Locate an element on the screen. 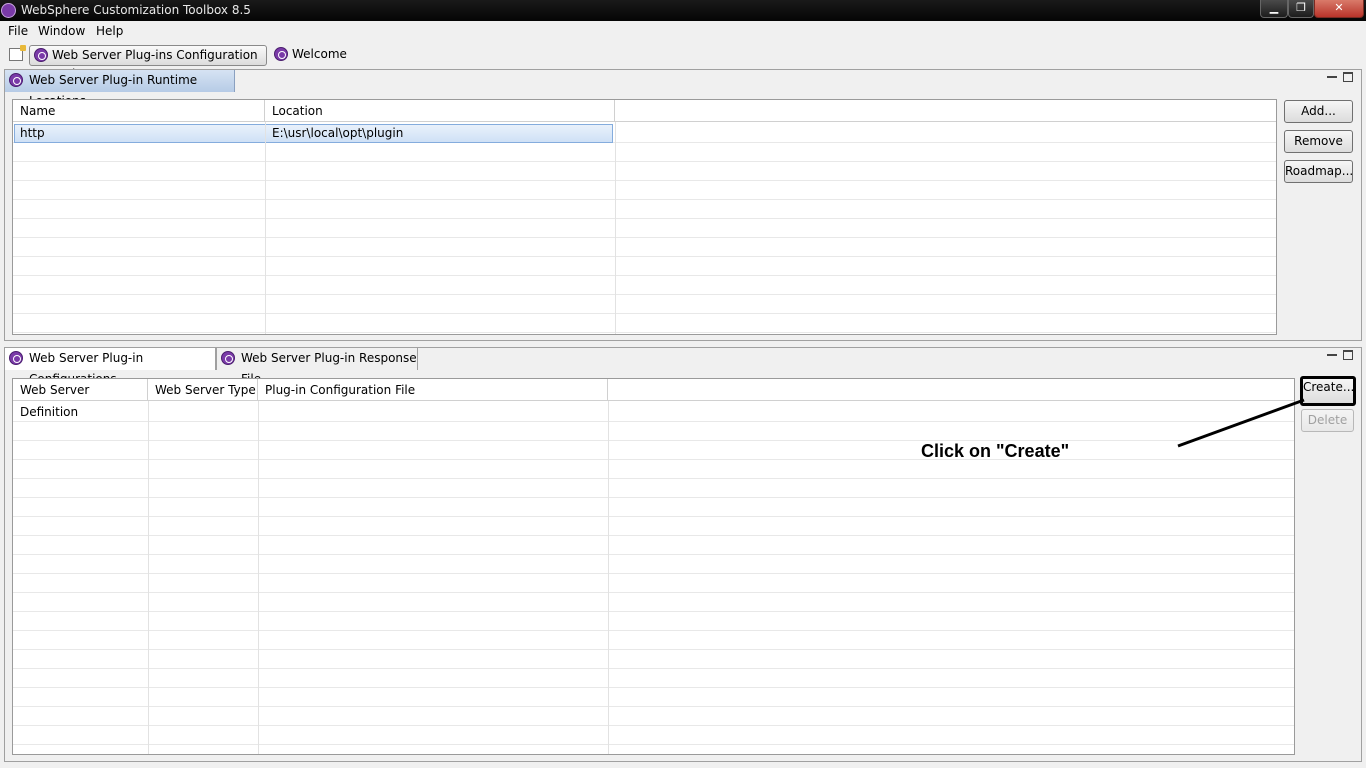 This screenshot has height=768, width=1366. column-header-web-server-type: Web Server Type is located at coordinates (203, 390).